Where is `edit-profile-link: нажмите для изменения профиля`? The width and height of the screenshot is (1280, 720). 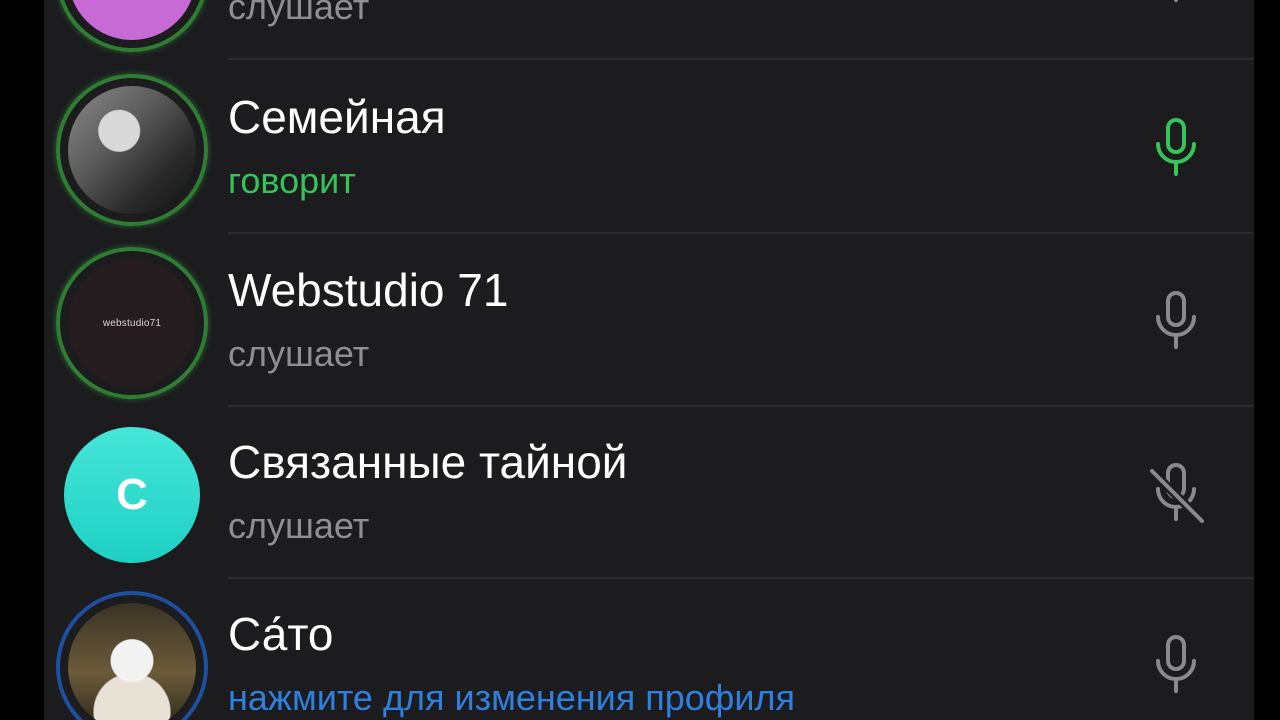
edit-profile-link: нажмите для изменения профиля is located at coordinates (511, 698).